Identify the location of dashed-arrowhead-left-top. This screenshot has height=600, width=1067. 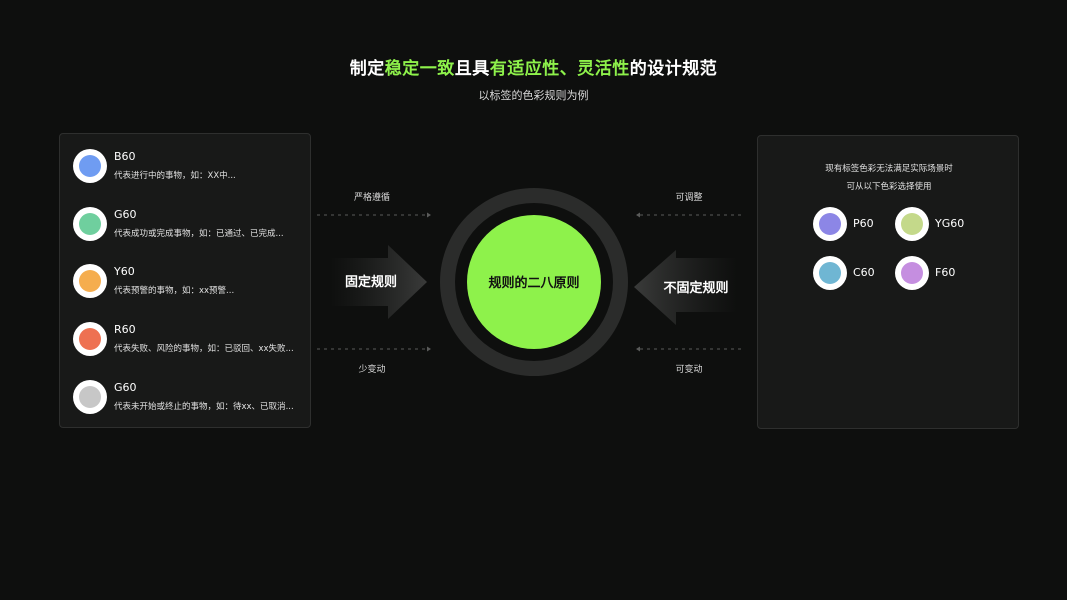
(429, 215).